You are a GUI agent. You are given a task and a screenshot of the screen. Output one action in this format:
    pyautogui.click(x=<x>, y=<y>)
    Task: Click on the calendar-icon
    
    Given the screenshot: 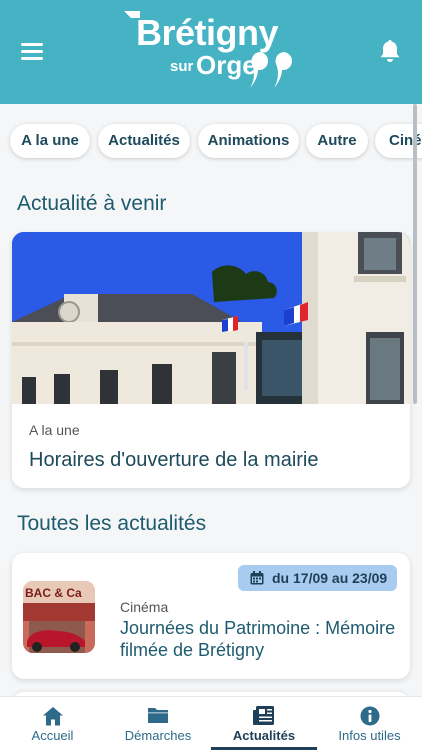 What is the action you would take?
    pyautogui.click(x=257, y=578)
    